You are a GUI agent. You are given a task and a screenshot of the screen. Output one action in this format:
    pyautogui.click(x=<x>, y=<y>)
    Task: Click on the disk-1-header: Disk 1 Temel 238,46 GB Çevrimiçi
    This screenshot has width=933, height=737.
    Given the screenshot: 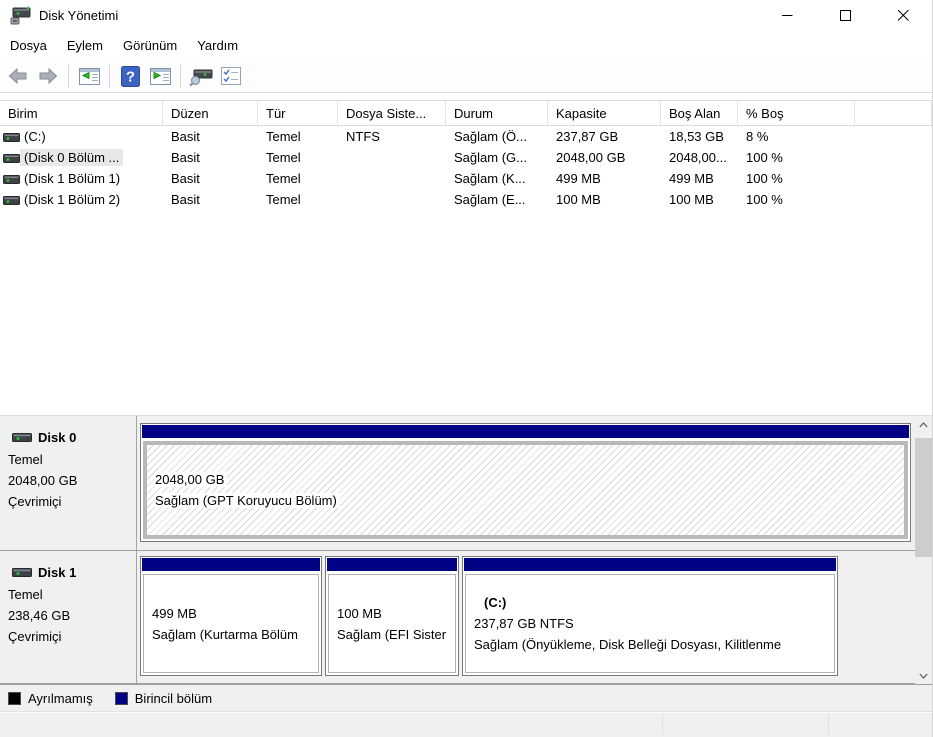 What is the action you would take?
    pyautogui.click(x=68, y=617)
    